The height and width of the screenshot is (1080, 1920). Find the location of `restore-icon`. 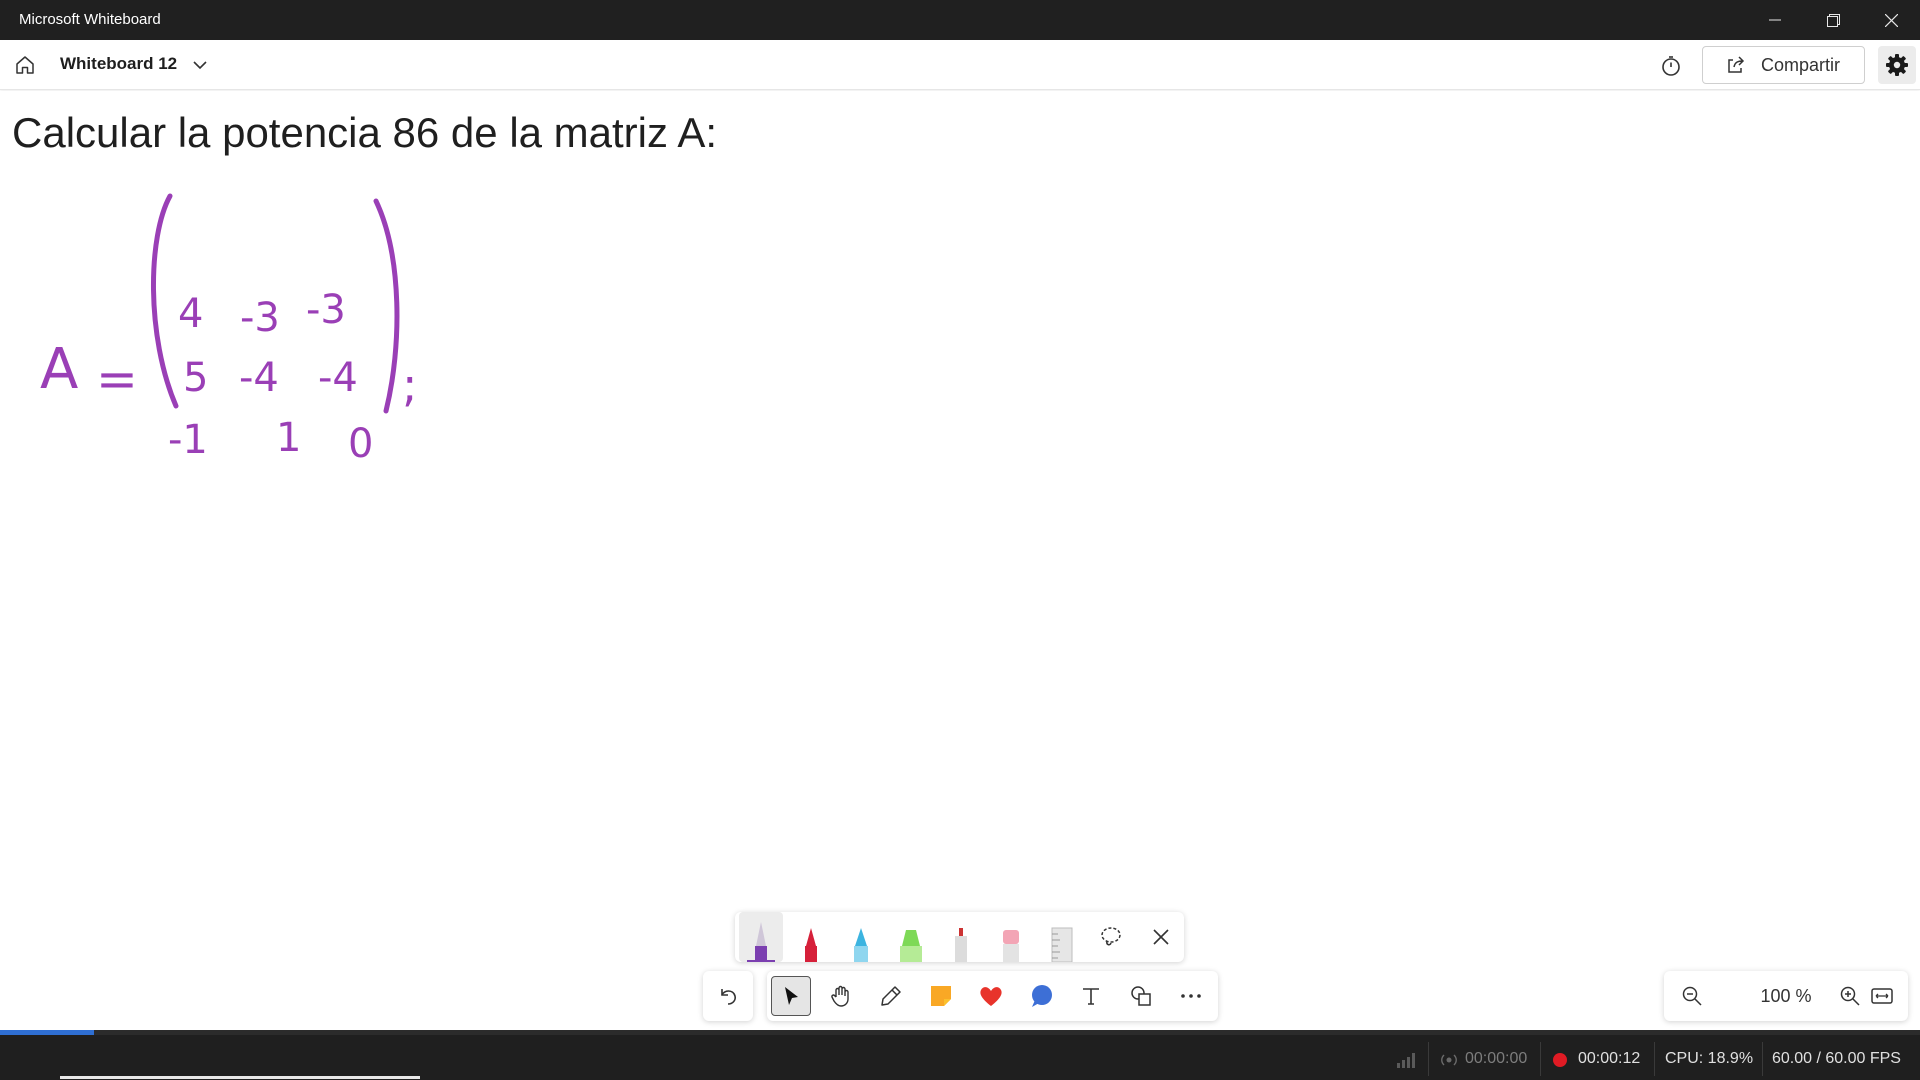

restore-icon is located at coordinates (1833, 20).